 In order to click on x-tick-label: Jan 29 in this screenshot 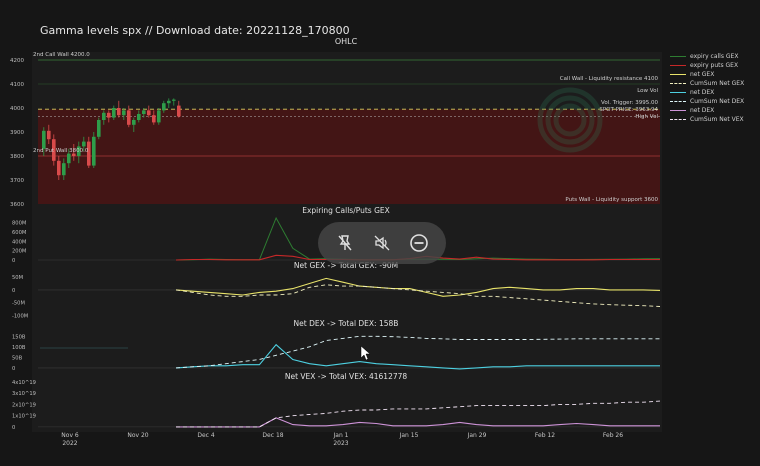, I will do `click(477, 435)`.